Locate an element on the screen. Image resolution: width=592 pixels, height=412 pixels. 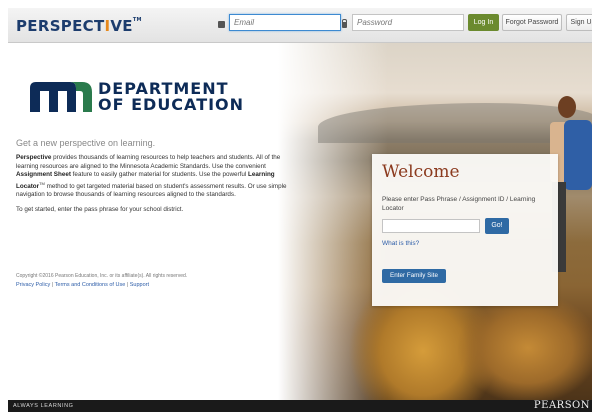
hiker-head is located at coordinates (567, 107).